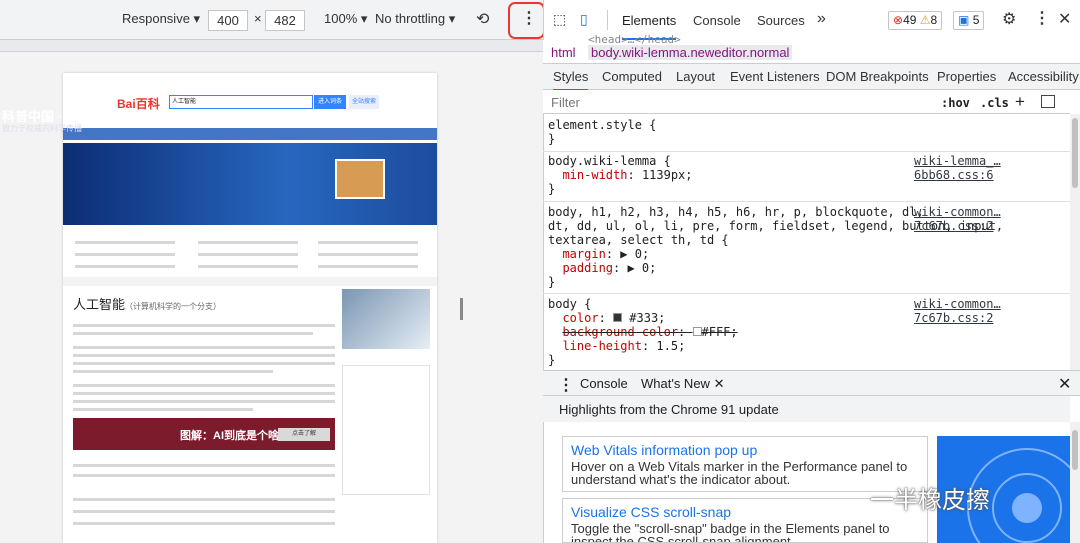 The image size is (1080, 543). I want to click on rotate-icon: ⟲, so click(482, 19).